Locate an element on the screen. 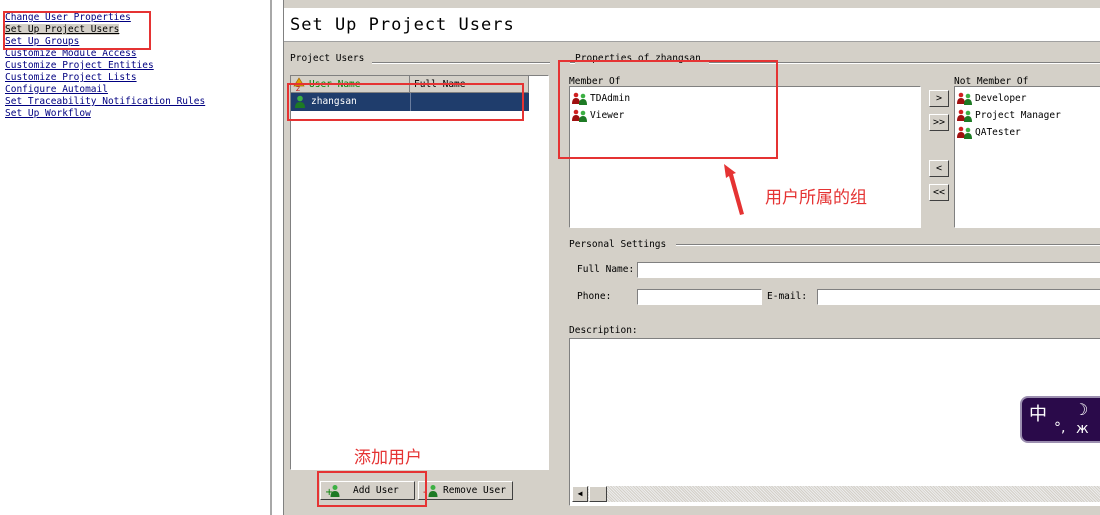 Image resolution: width=1100 pixels, height=515 pixels. personal-settings-label: Personal Settings is located at coordinates (623, 244).